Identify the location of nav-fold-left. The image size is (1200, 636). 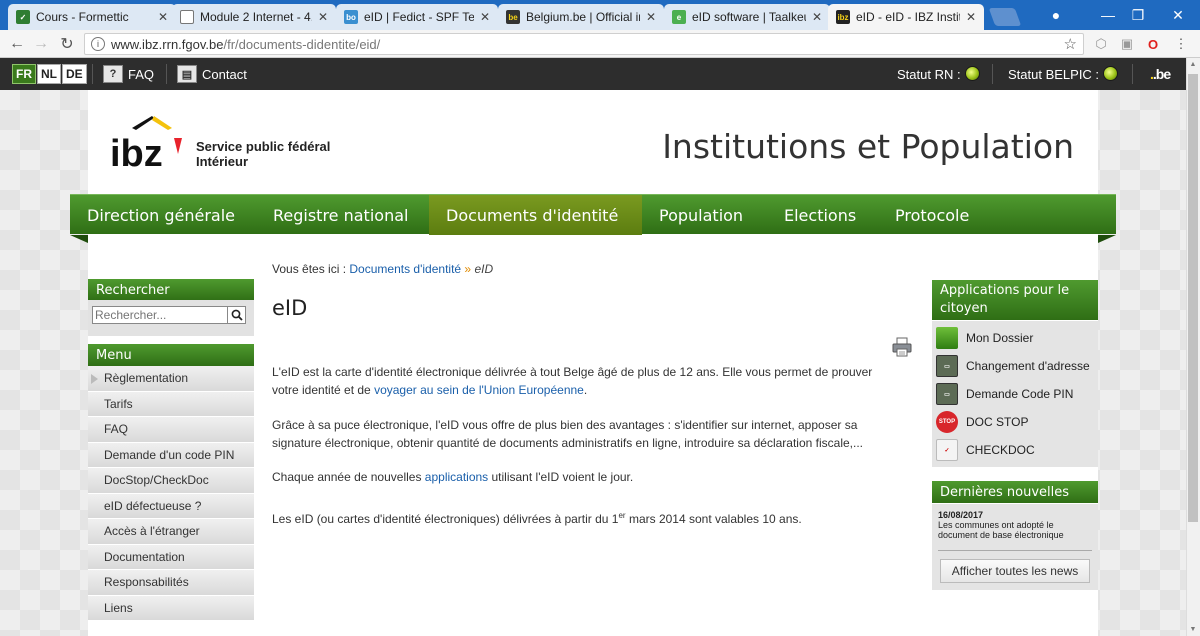
(79, 239).